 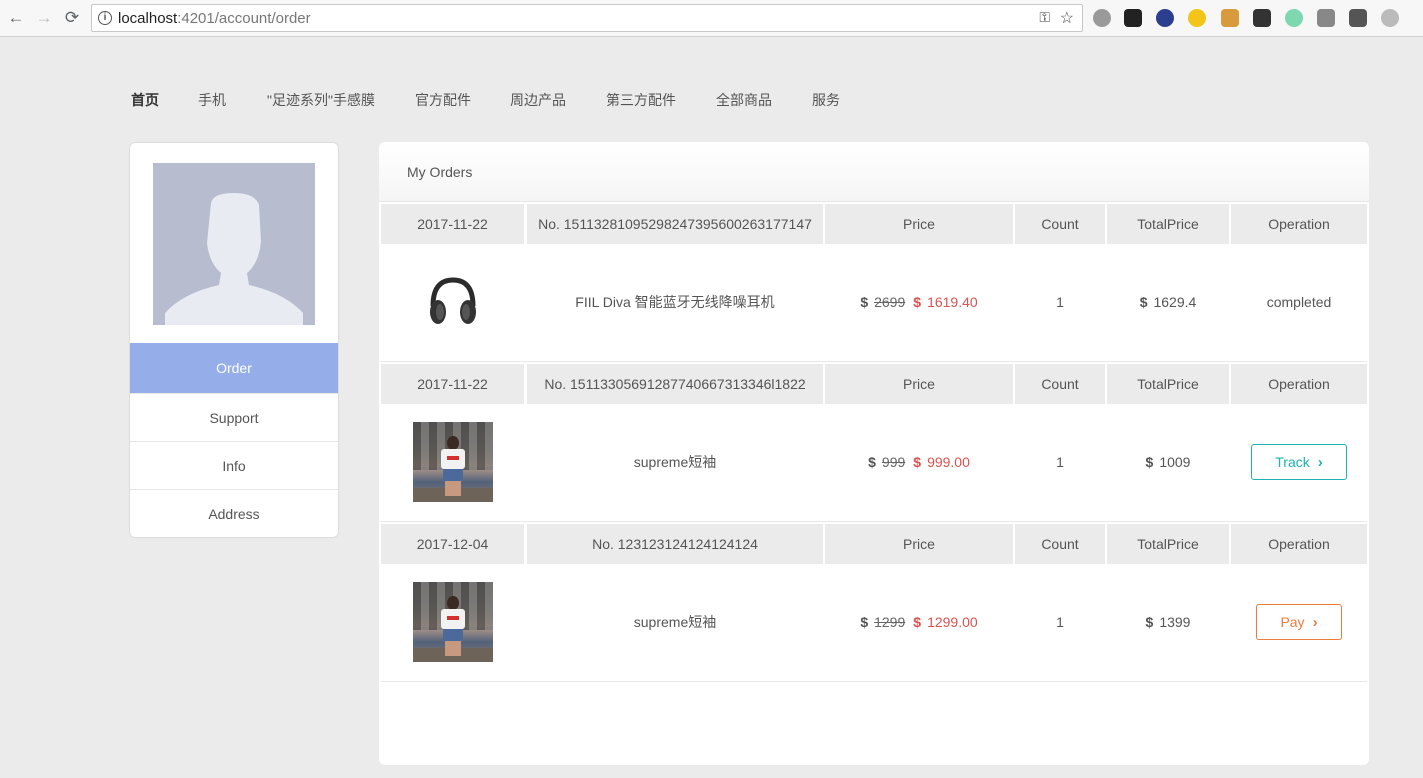 I want to click on price-cell: $ 1299 $ 1299.00, so click(x=919, y=622).